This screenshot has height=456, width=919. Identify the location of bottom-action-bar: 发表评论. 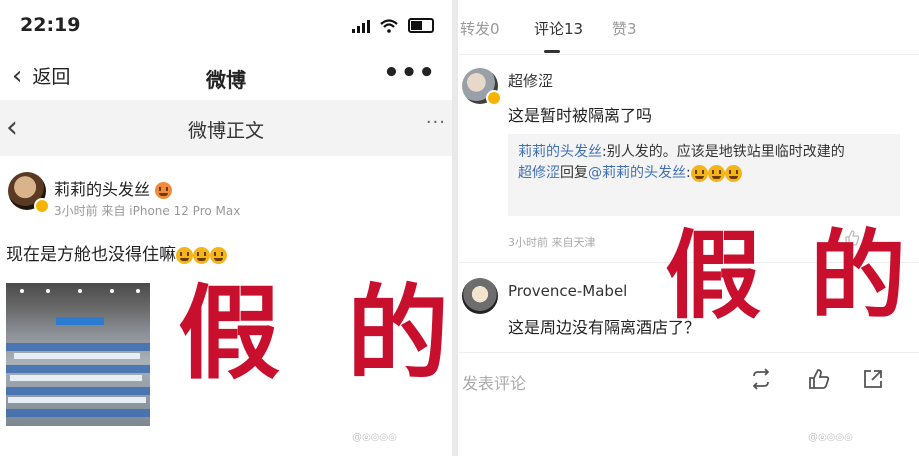
(688, 380).